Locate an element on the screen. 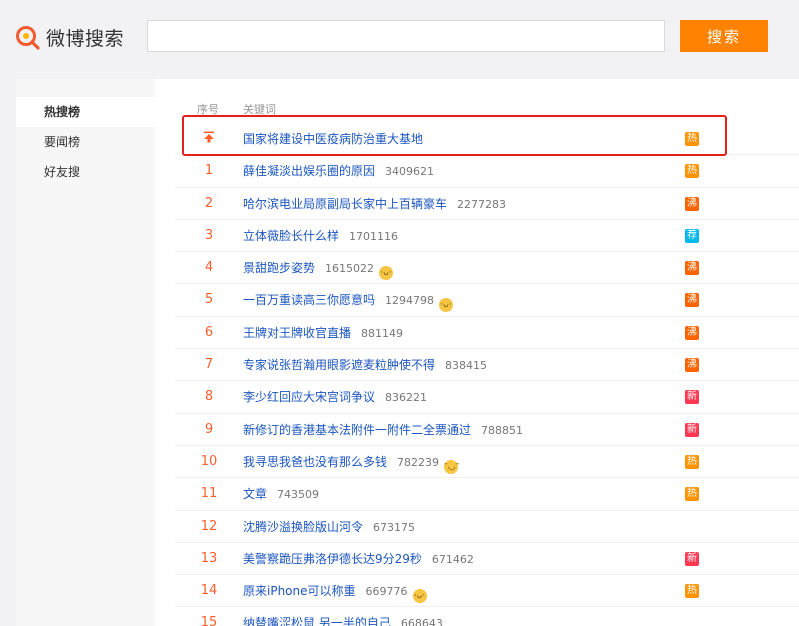 The image size is (799, 626). pinned-hot-tag: 热 is located at coordinates (692, 139).